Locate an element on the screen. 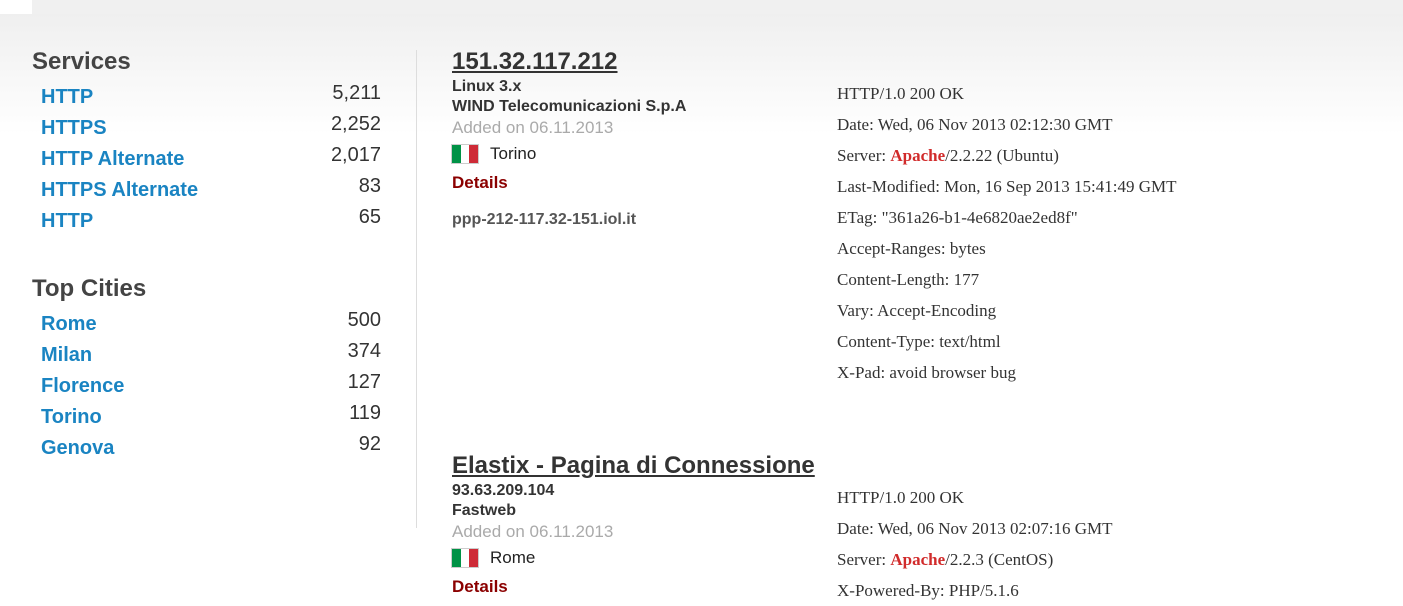 The height and width of the screenshot is (606, 1403). banner-content-length: Content-Length: 177 is located at coordinates (908, 279).